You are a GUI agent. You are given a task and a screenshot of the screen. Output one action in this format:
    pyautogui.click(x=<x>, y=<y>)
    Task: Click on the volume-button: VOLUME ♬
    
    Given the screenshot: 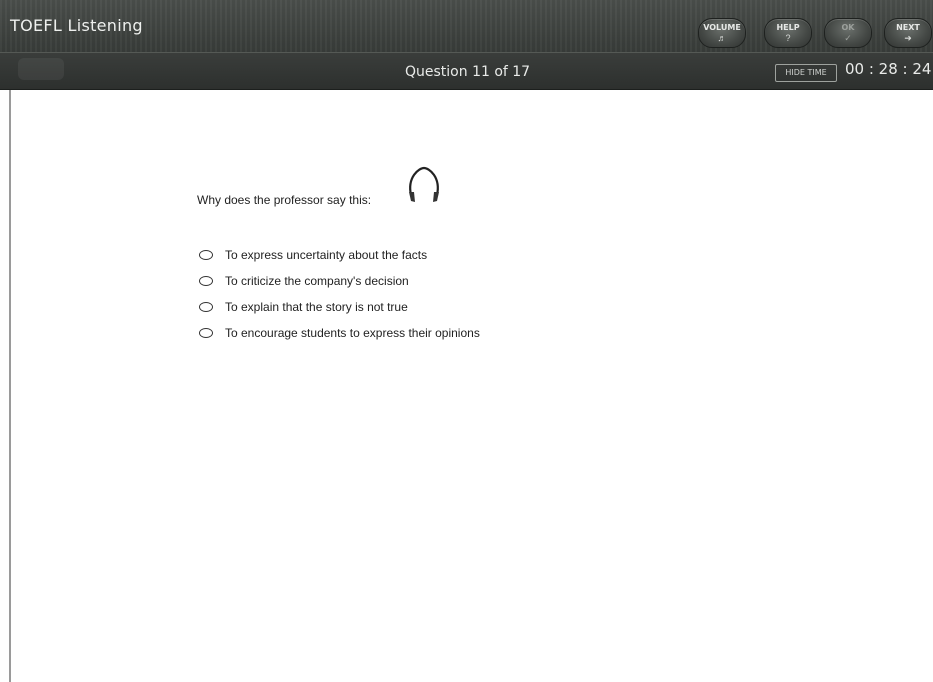 What is the action you would take?
    pyautogui.click(x=722, y=33)
    